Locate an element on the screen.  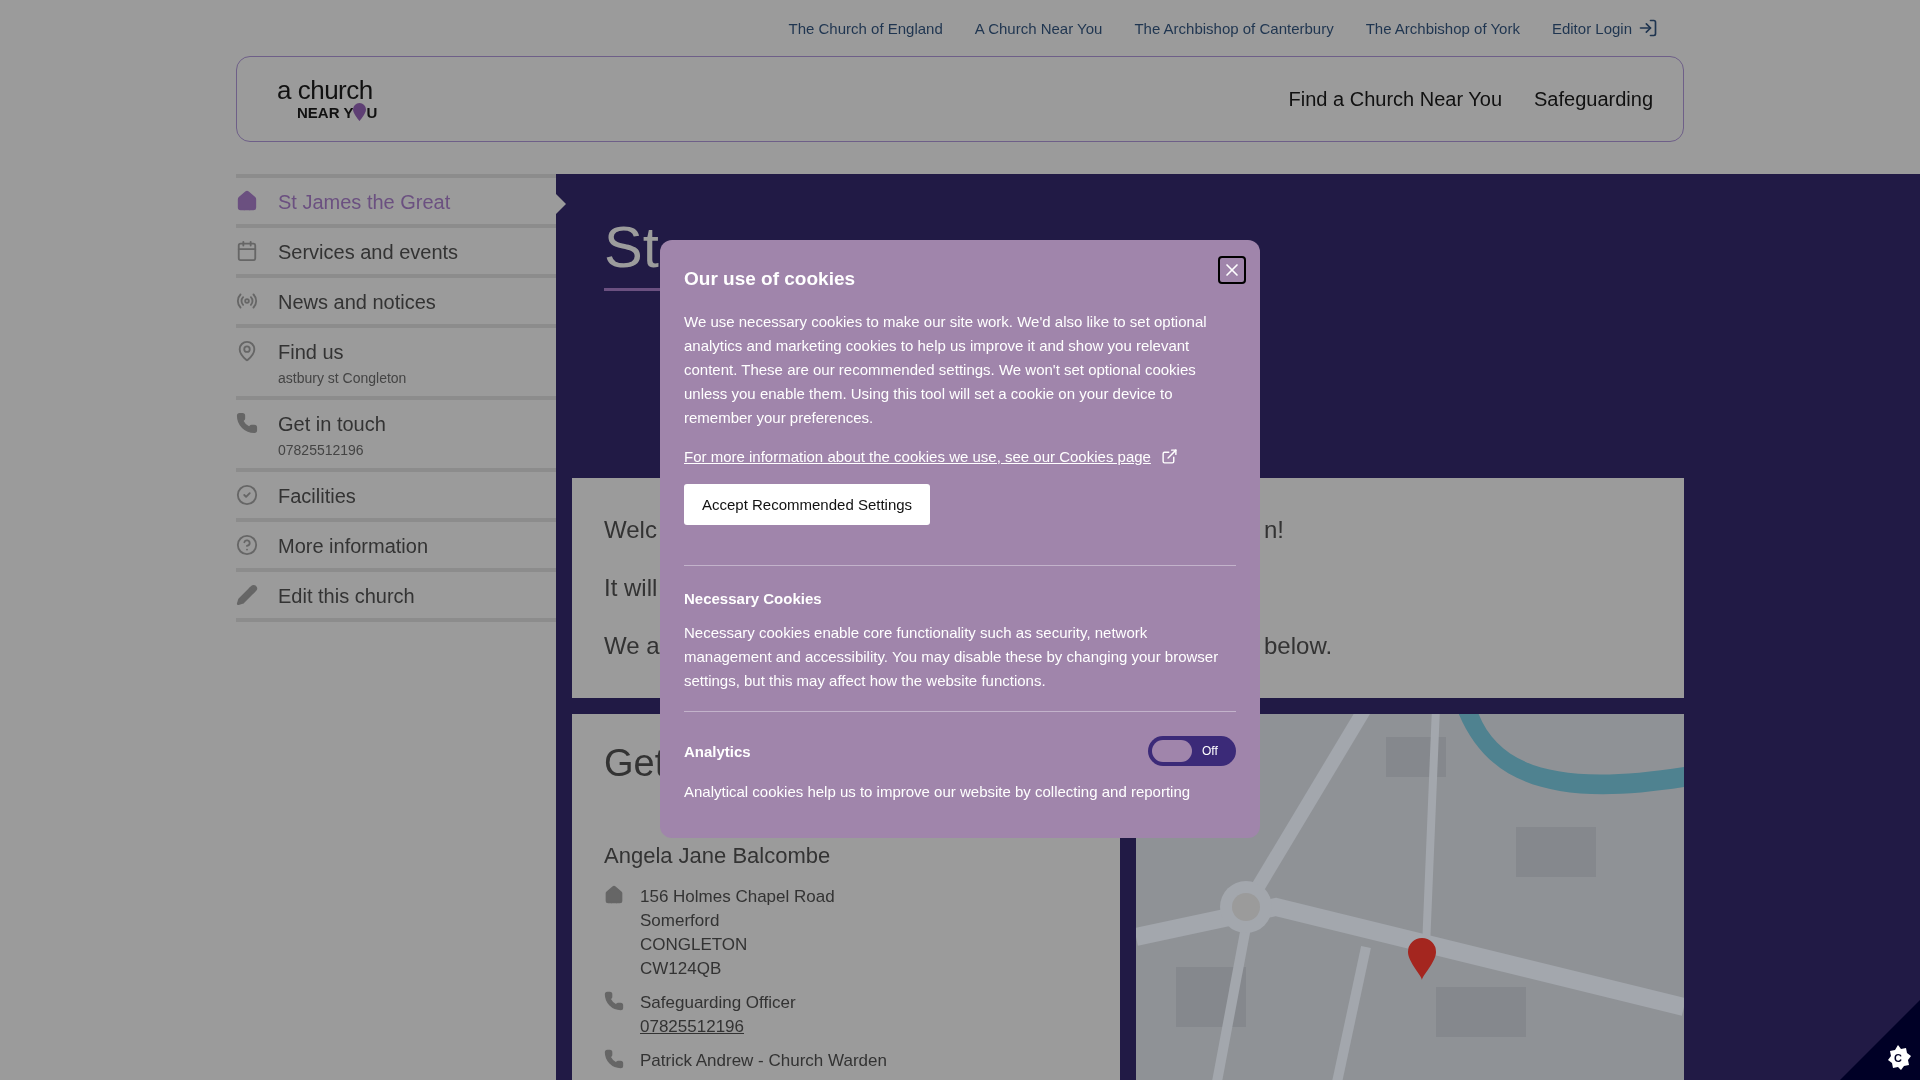
dialog-title: Our use of cookies is located at coordinates (770, 279).